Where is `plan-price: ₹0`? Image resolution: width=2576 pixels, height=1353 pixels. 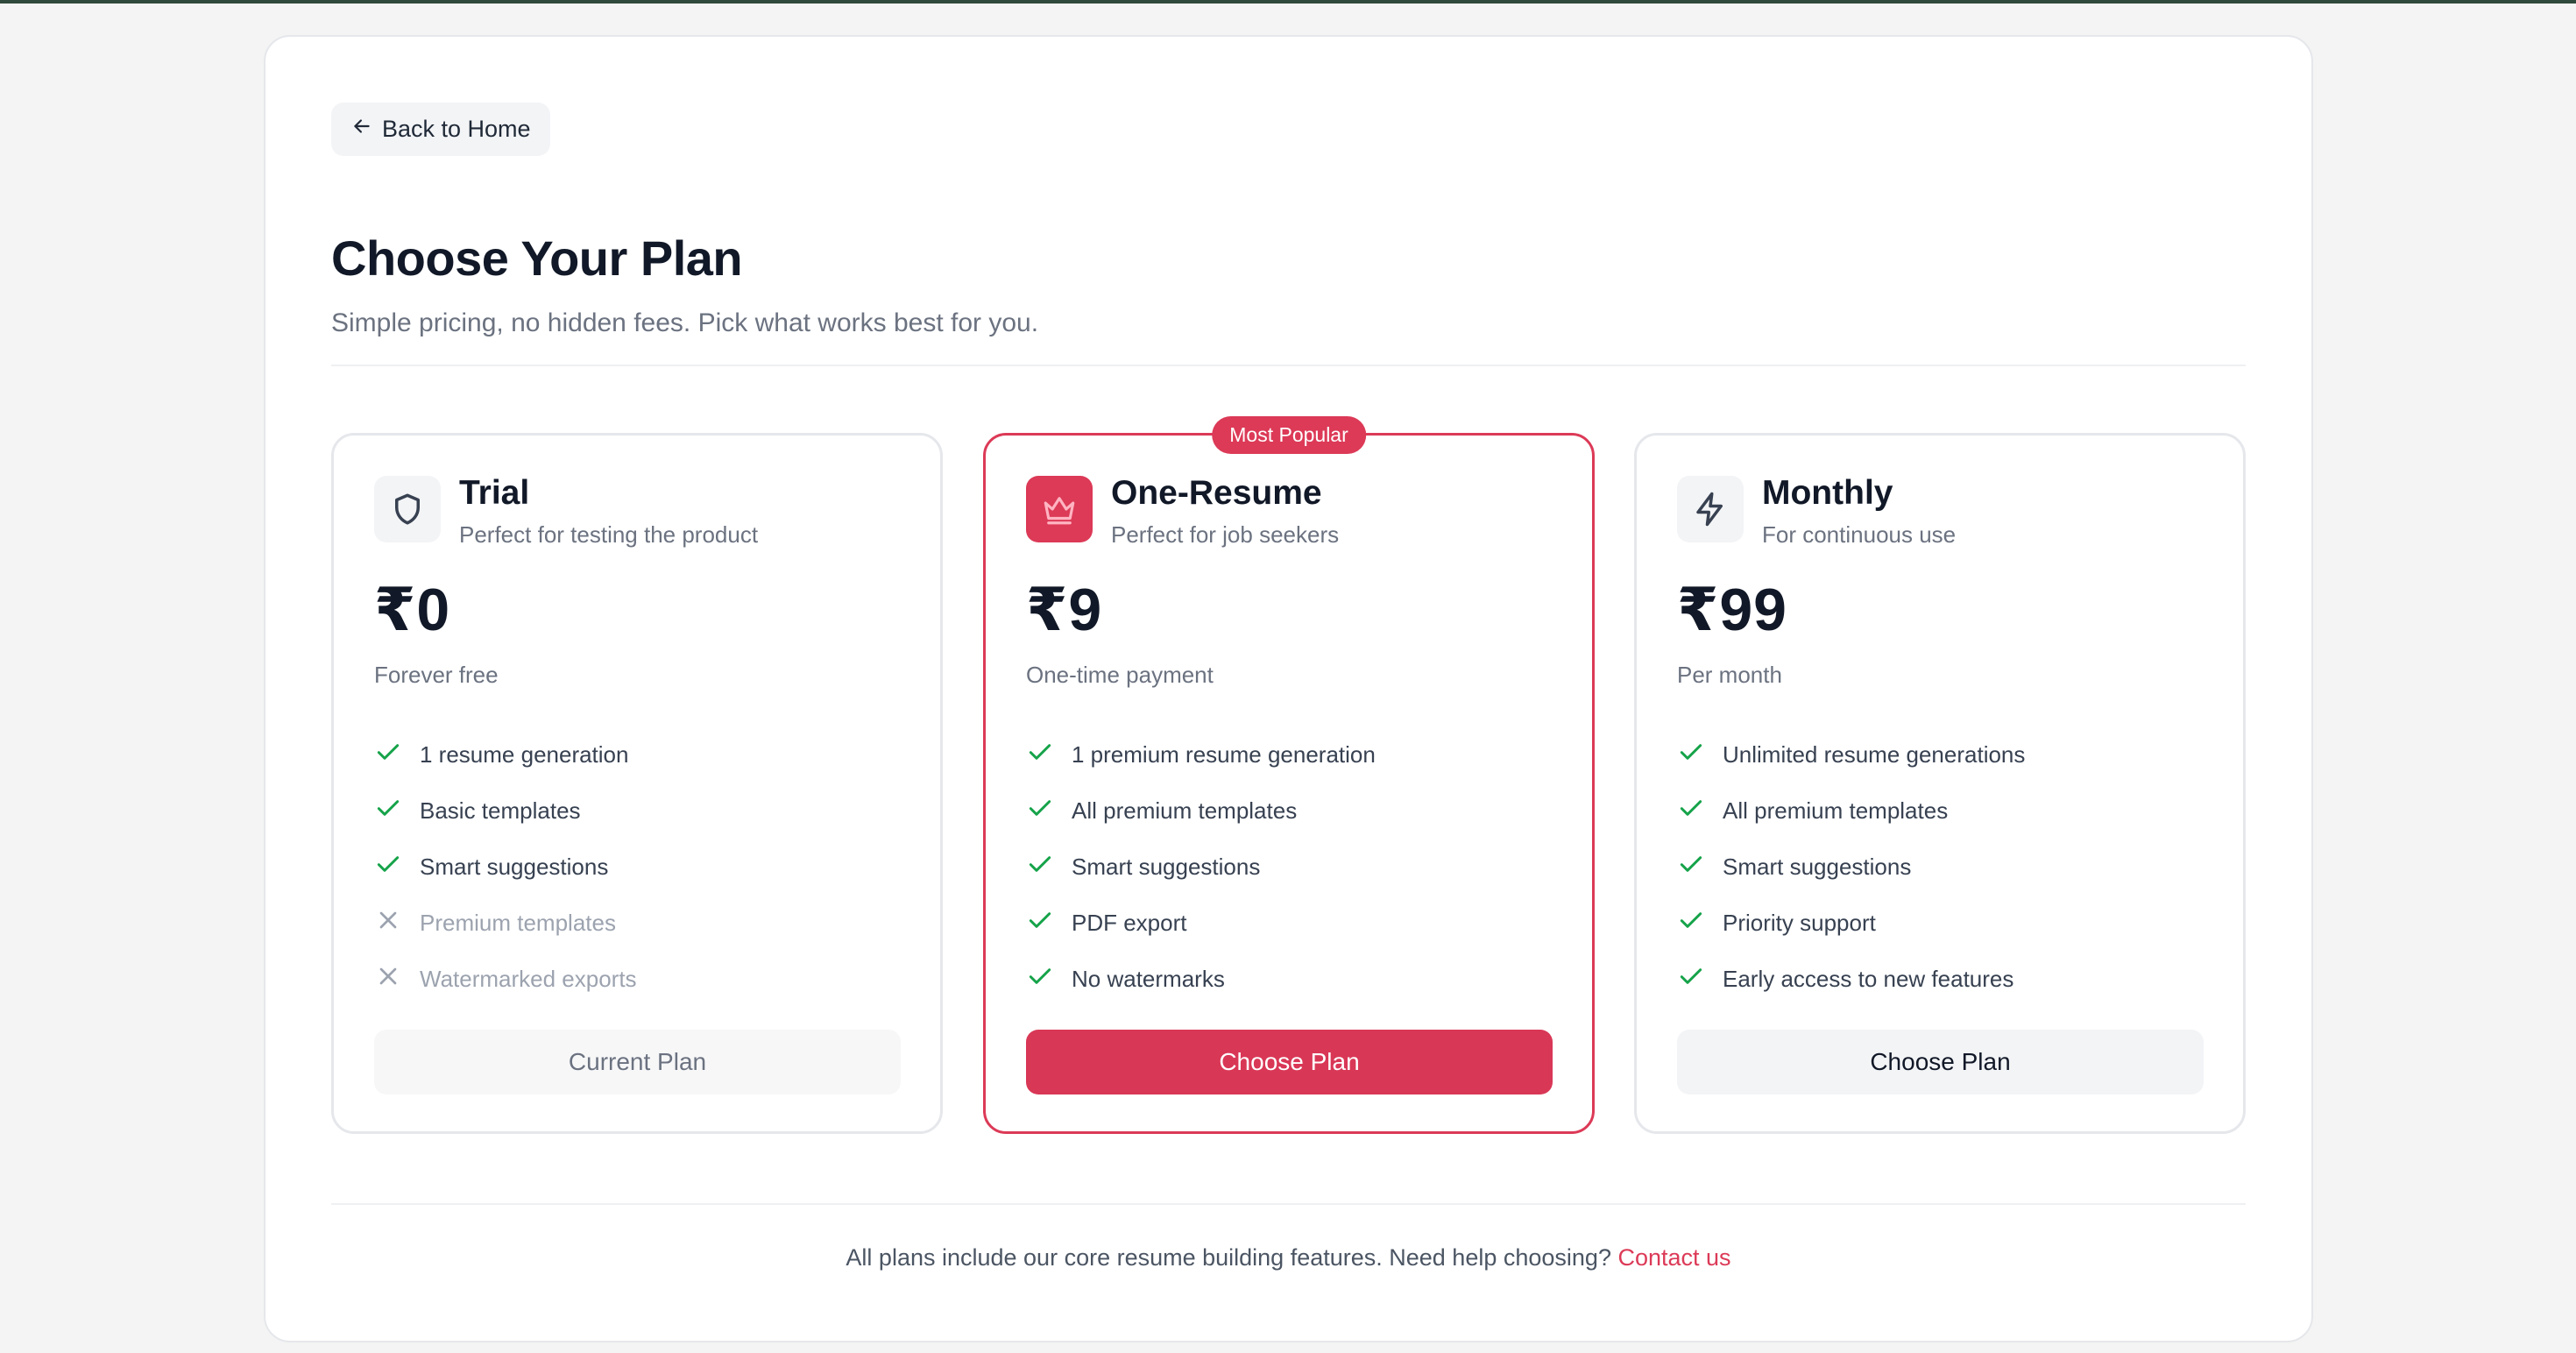
plan-price: ₹0 is located at coordinates (412, 610).